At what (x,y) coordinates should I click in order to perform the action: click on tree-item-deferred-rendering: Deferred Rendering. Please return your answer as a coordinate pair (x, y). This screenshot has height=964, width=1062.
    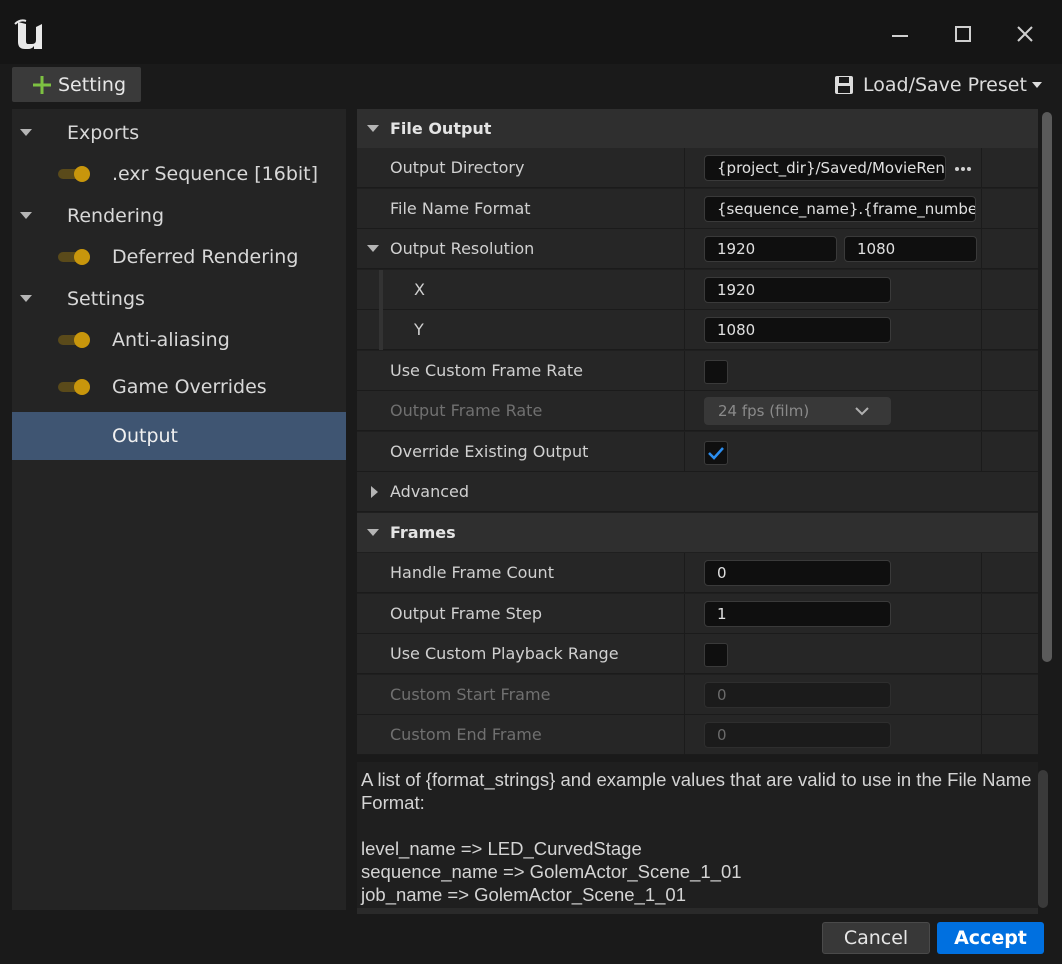
    Looking at the image, I should click on (179, 257).